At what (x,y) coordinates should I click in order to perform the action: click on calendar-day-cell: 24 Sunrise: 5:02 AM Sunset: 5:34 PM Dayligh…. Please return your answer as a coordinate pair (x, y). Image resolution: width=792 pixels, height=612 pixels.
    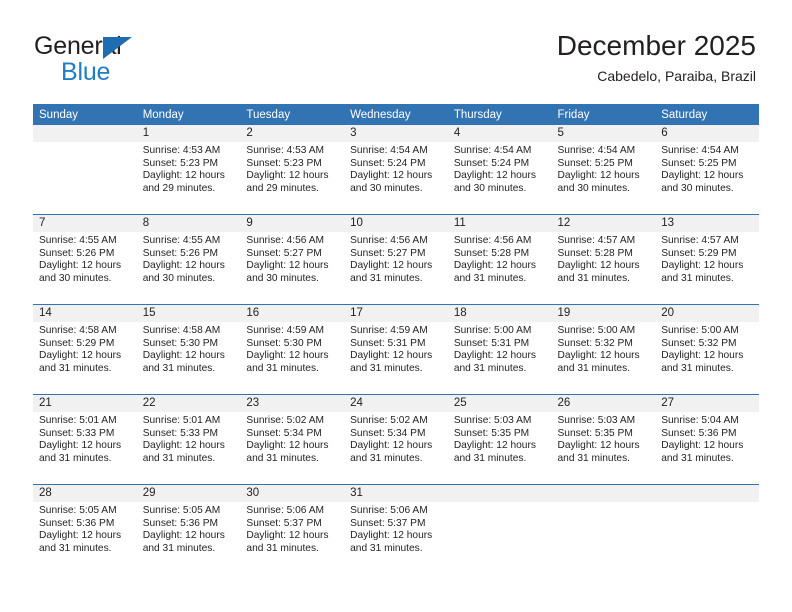
    Looking at the image, I should click on (396, 439).